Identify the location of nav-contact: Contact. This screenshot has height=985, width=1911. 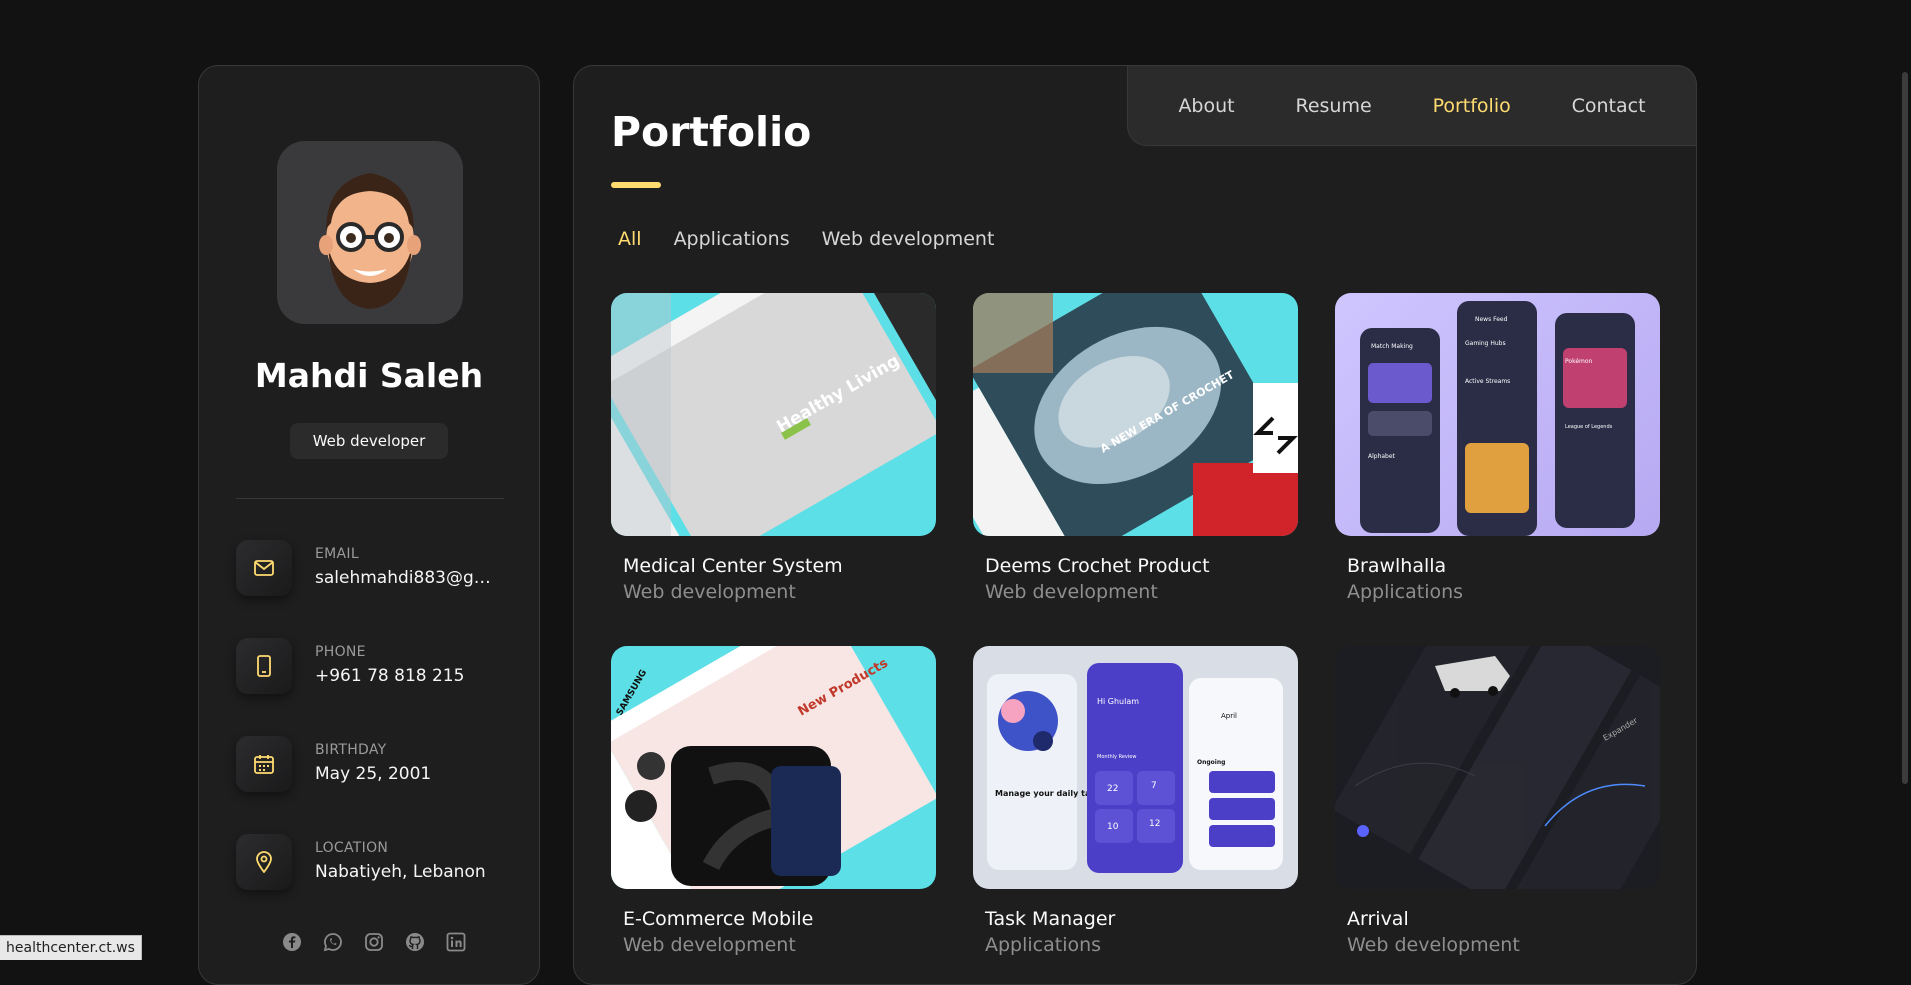
(1609, 106).